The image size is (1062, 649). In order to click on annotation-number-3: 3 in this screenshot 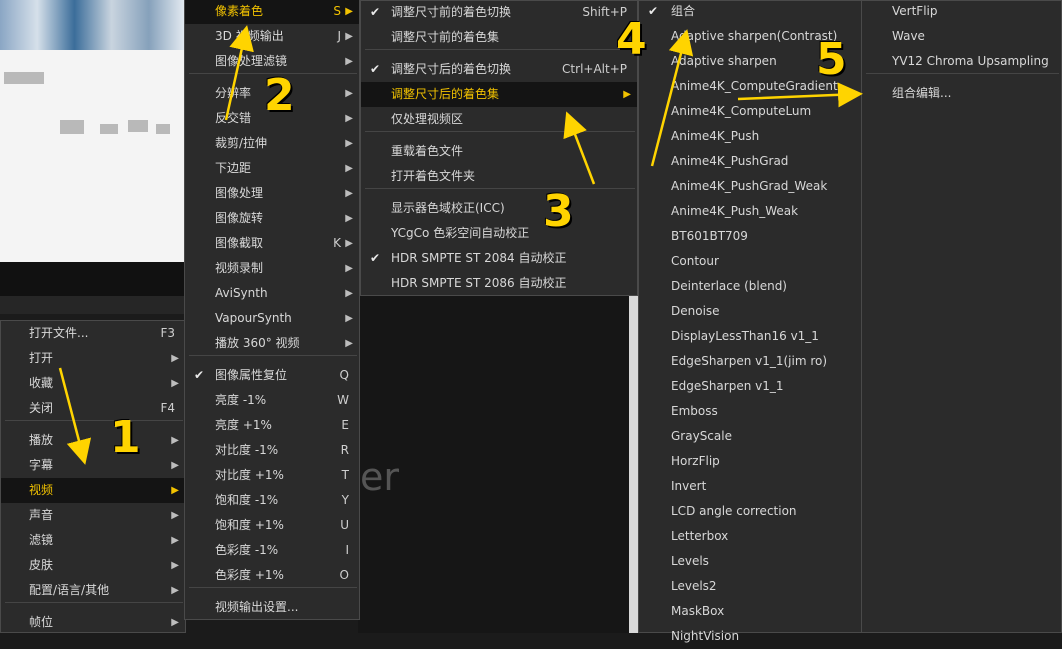, I will do `click(558, 211)`.